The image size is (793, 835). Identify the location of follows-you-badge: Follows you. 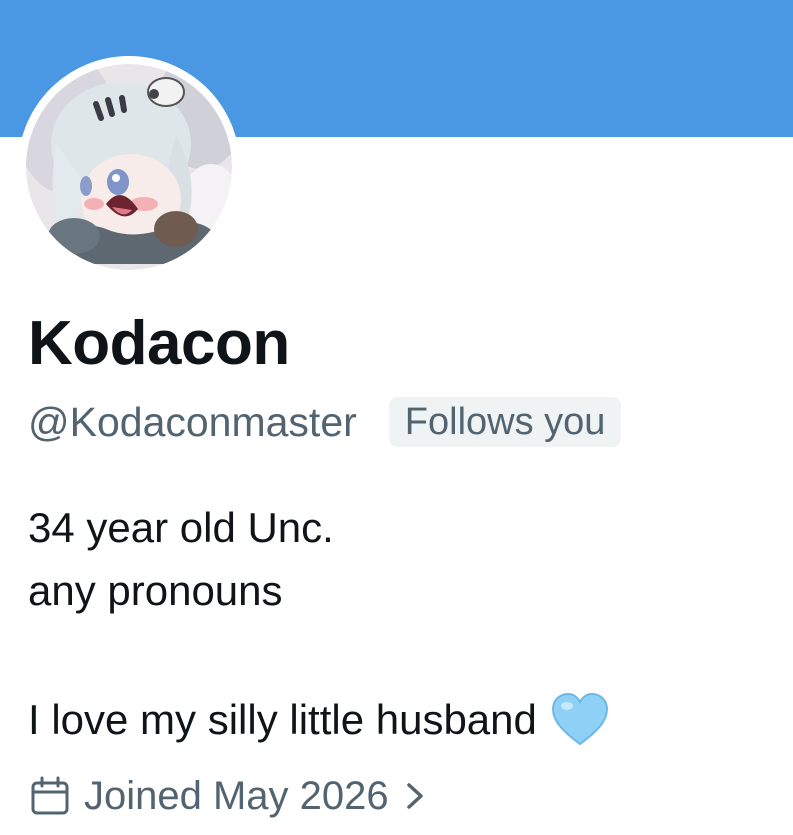
(505, 422).